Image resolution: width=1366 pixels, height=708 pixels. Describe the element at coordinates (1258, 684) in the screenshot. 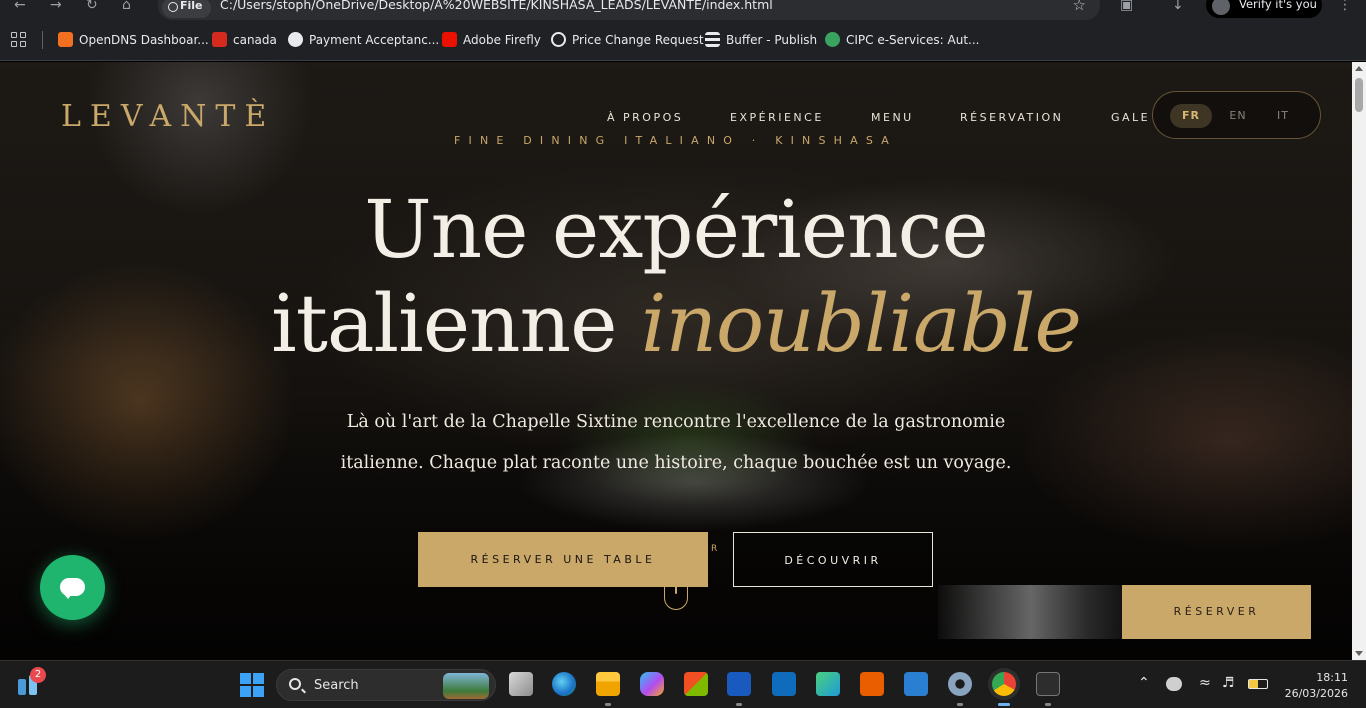

I see `battery-icon` at that location.